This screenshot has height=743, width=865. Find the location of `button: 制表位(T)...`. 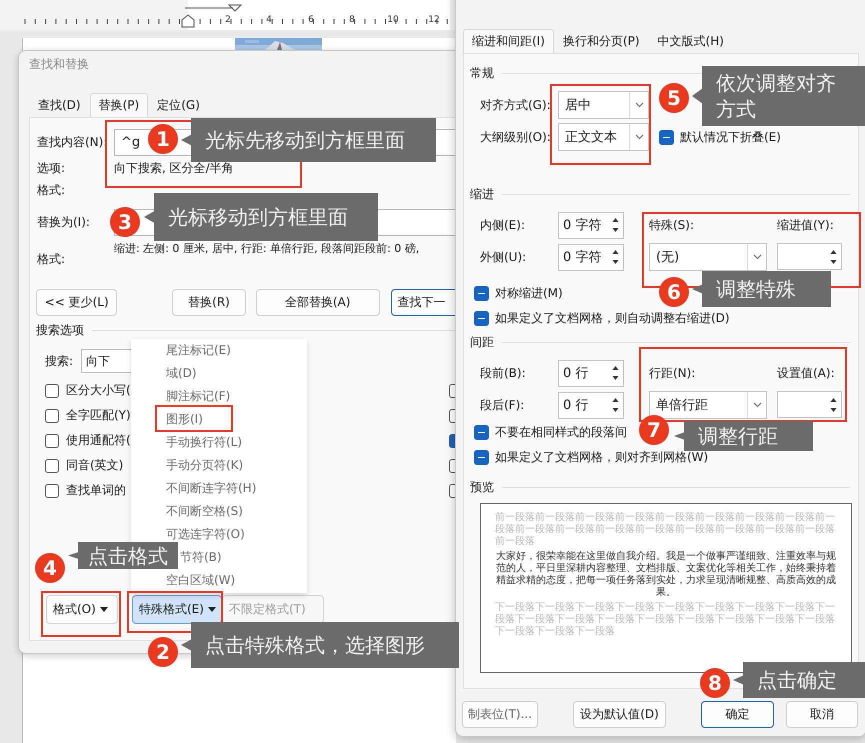

button: 制表位(T)... is located at coordinates (500, 714).